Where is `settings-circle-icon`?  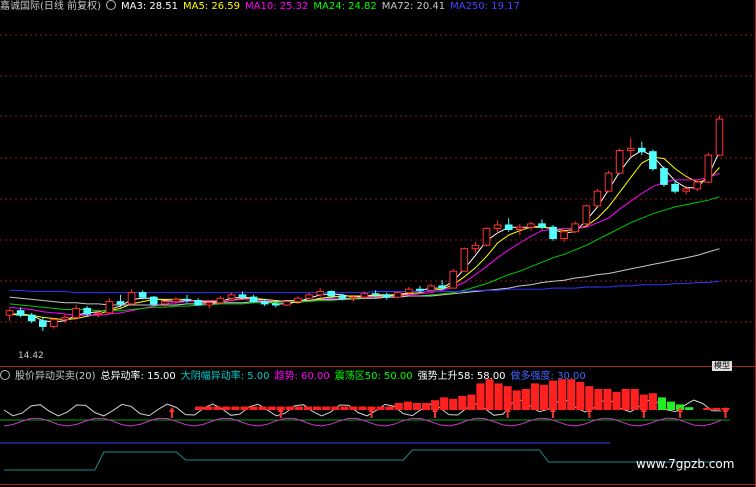 settings-circle-icon is located at coordinates (110, 5).